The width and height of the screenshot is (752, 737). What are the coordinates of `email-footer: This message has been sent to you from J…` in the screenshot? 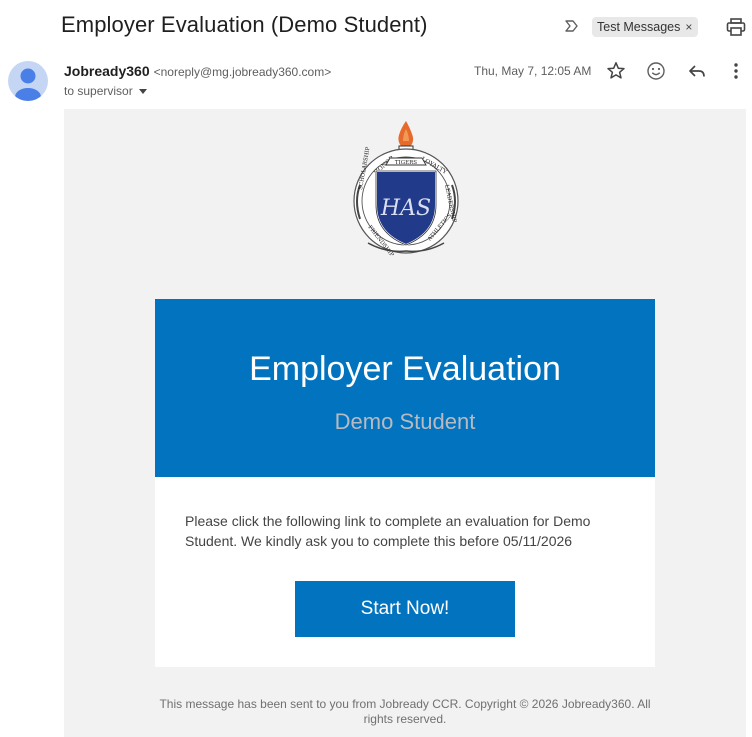 It's located at (405, 711).